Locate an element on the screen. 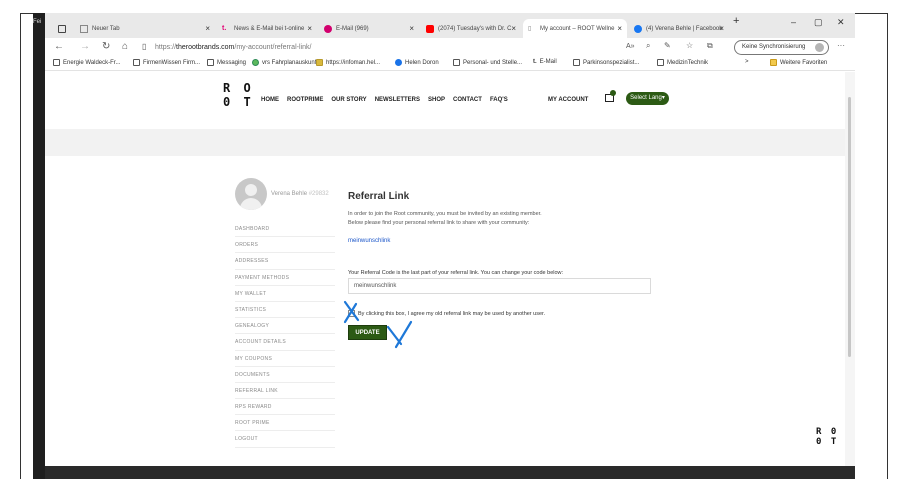 The width and height of the screenshot is (909, 479). taskbar-strip is located at coordinates (450, 472).